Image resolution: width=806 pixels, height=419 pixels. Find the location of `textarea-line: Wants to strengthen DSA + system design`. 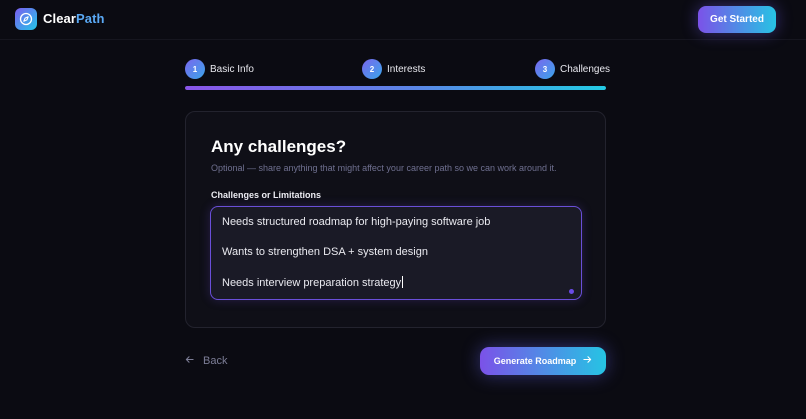

textarea-line: Wants to strengthen DSA + system design is located at coordinates (325, 252).